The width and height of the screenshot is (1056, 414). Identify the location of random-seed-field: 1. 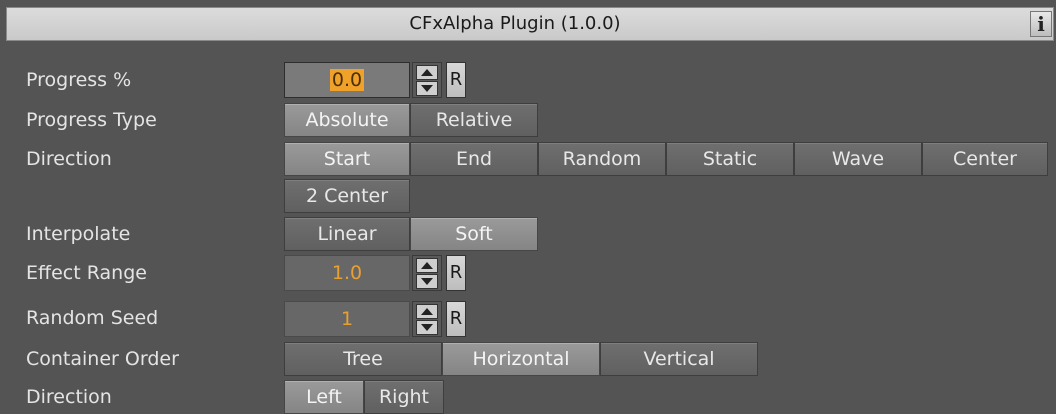
(347, 319).